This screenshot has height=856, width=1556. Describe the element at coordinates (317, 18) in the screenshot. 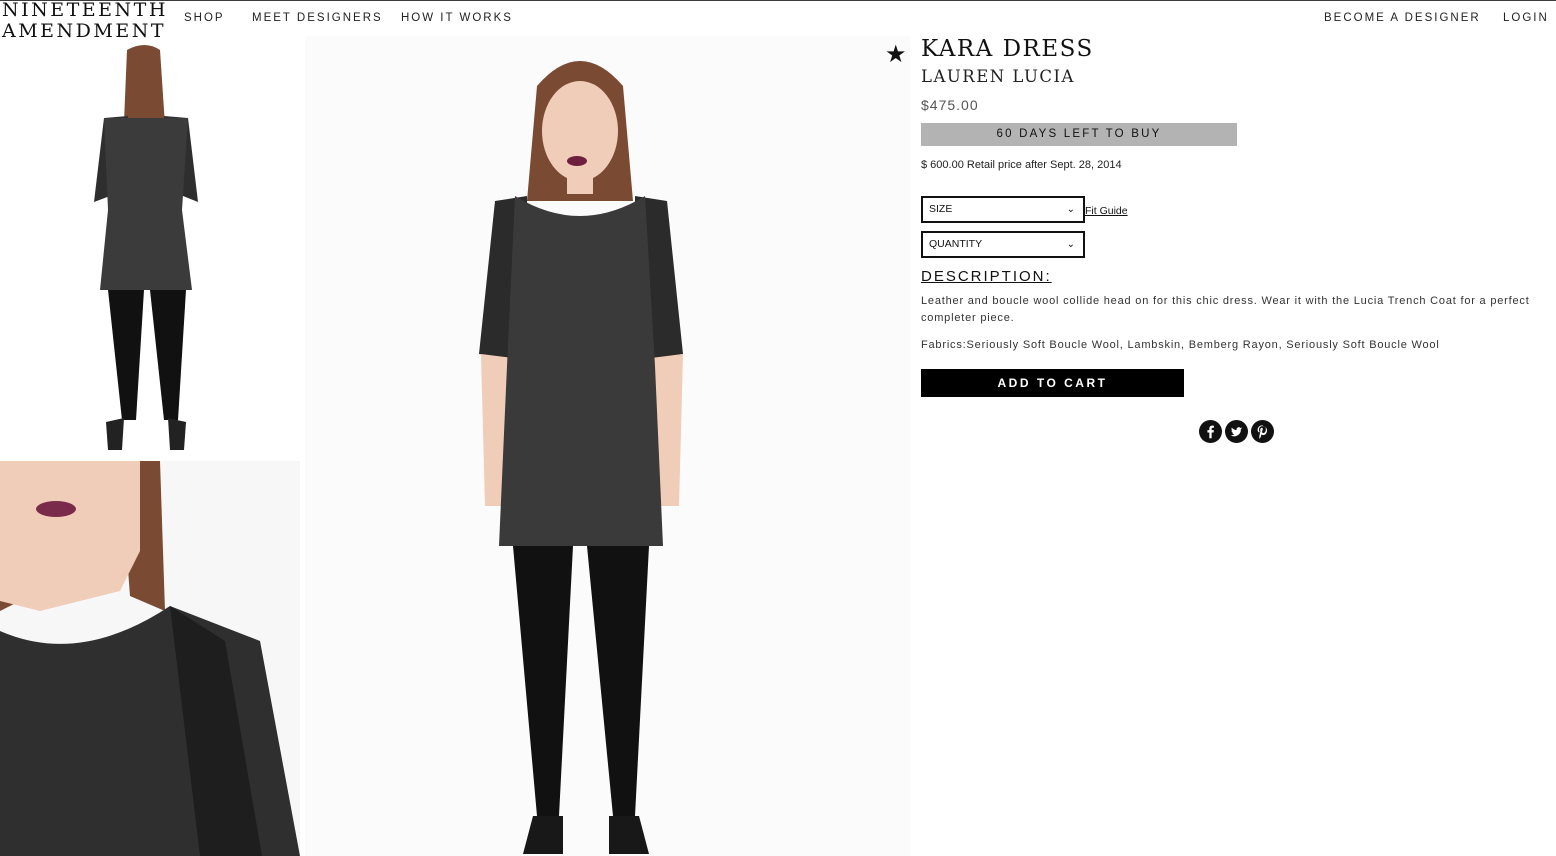

I see `nav-meet-designers: MEET DESIGNERS` at that location.